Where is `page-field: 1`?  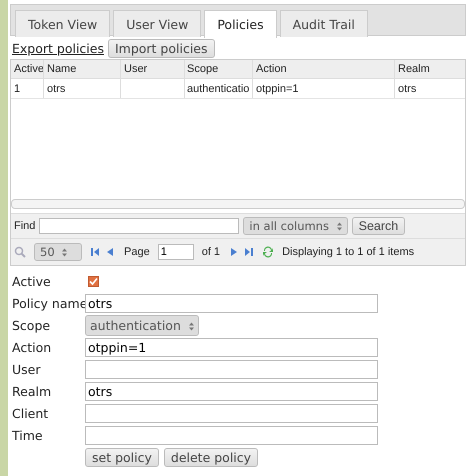 page-field: 1 is located at coordinates (176, 252).